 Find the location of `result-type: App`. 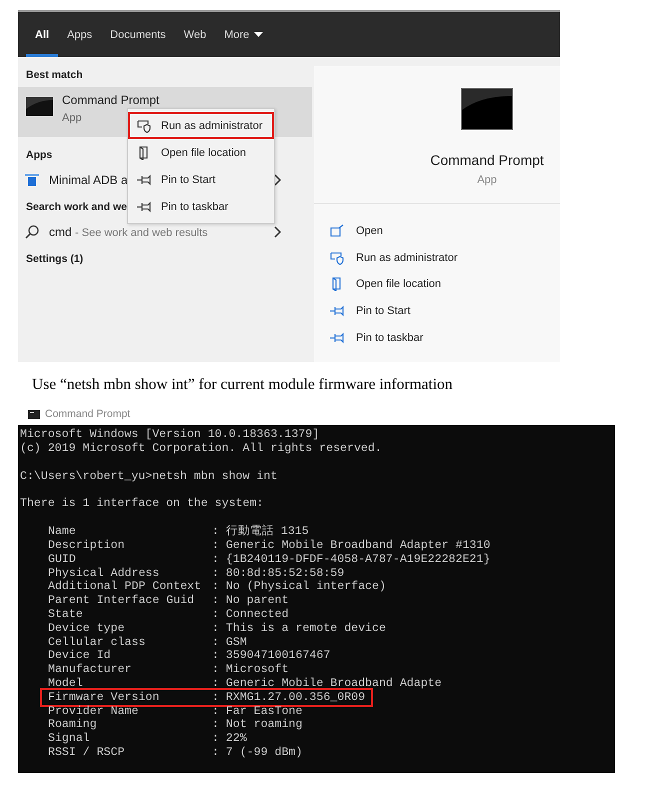

result-type: App is located at coordinates (72, 118).